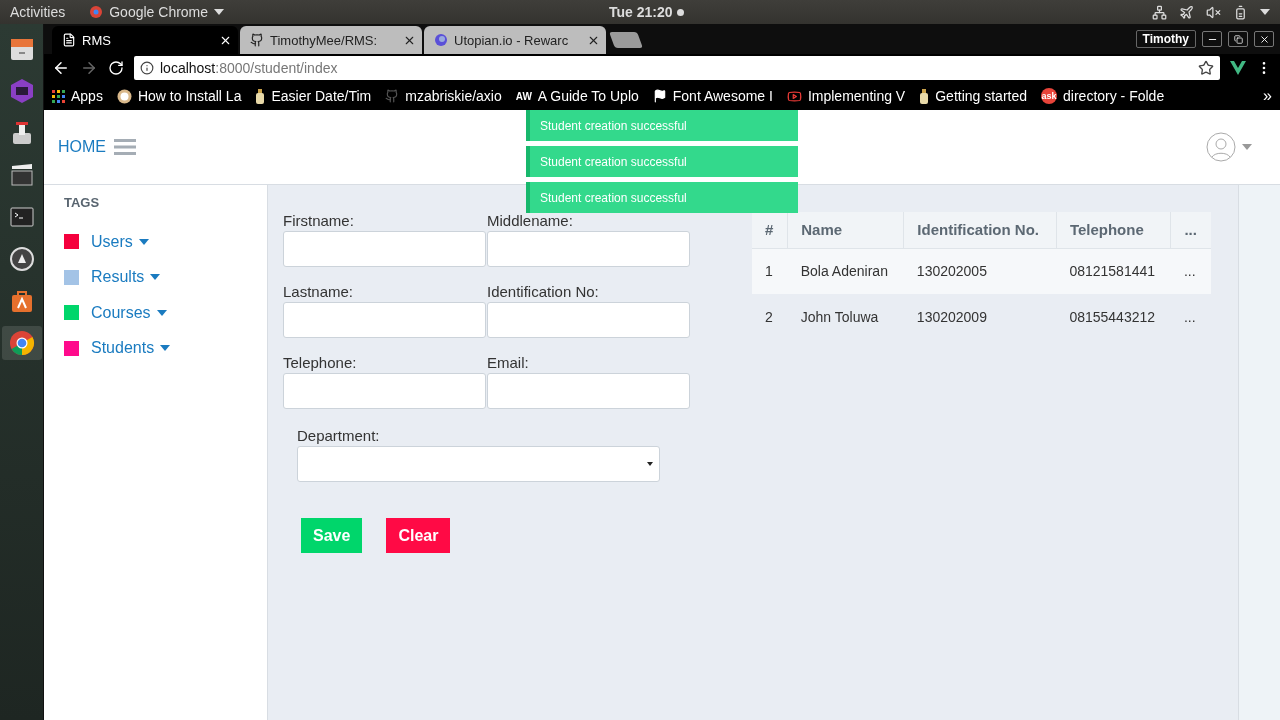 This screenshot has height=720, width=1280. Describe the element at coordinates (626, 40) in the screenshot. I see `new-tab-button` at that location.